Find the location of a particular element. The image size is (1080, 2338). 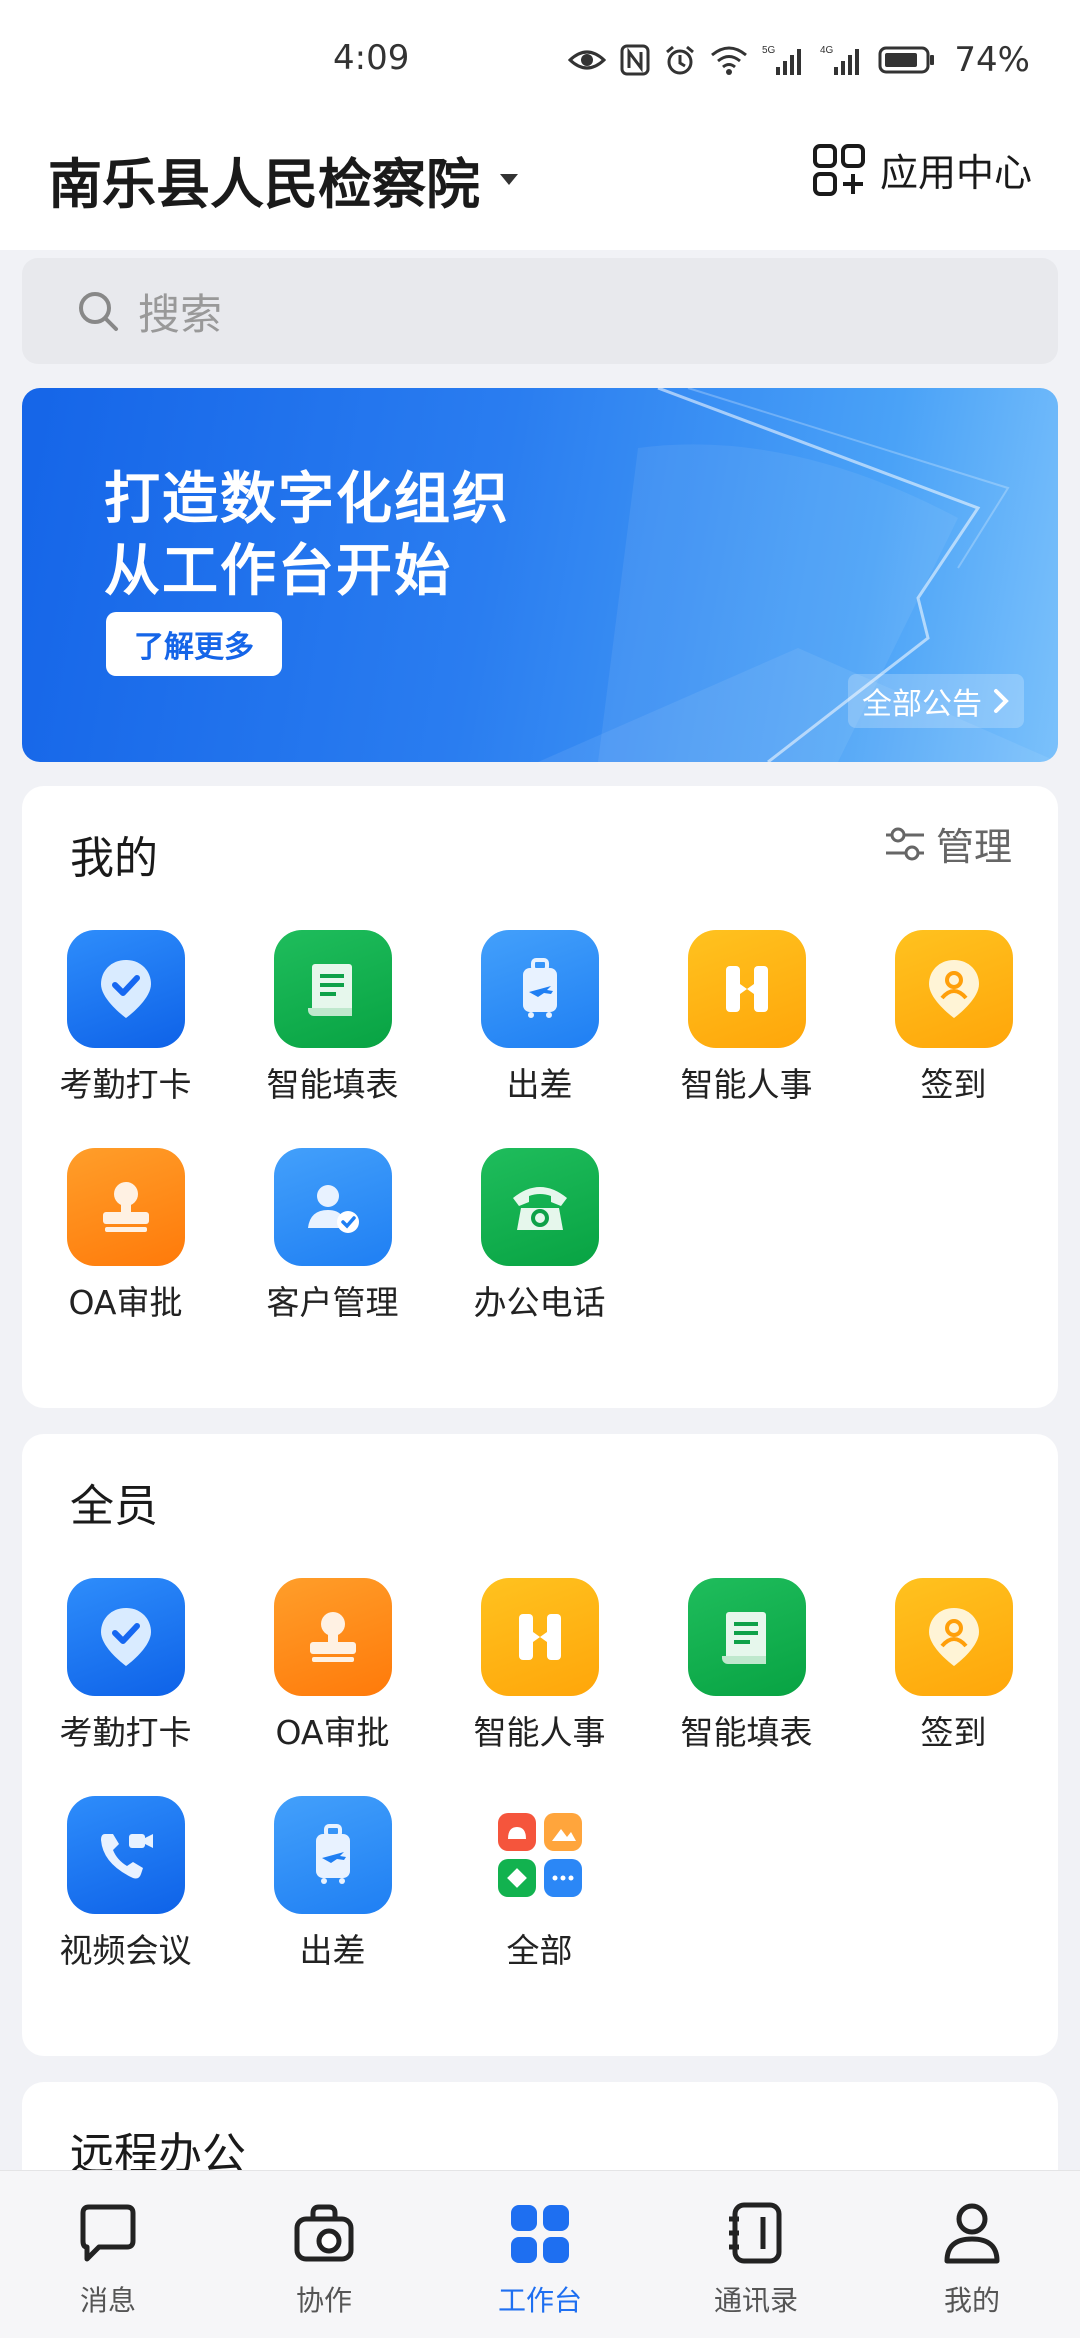

all-announcements-button: 全部公告 is located at coordinates (936, 701).